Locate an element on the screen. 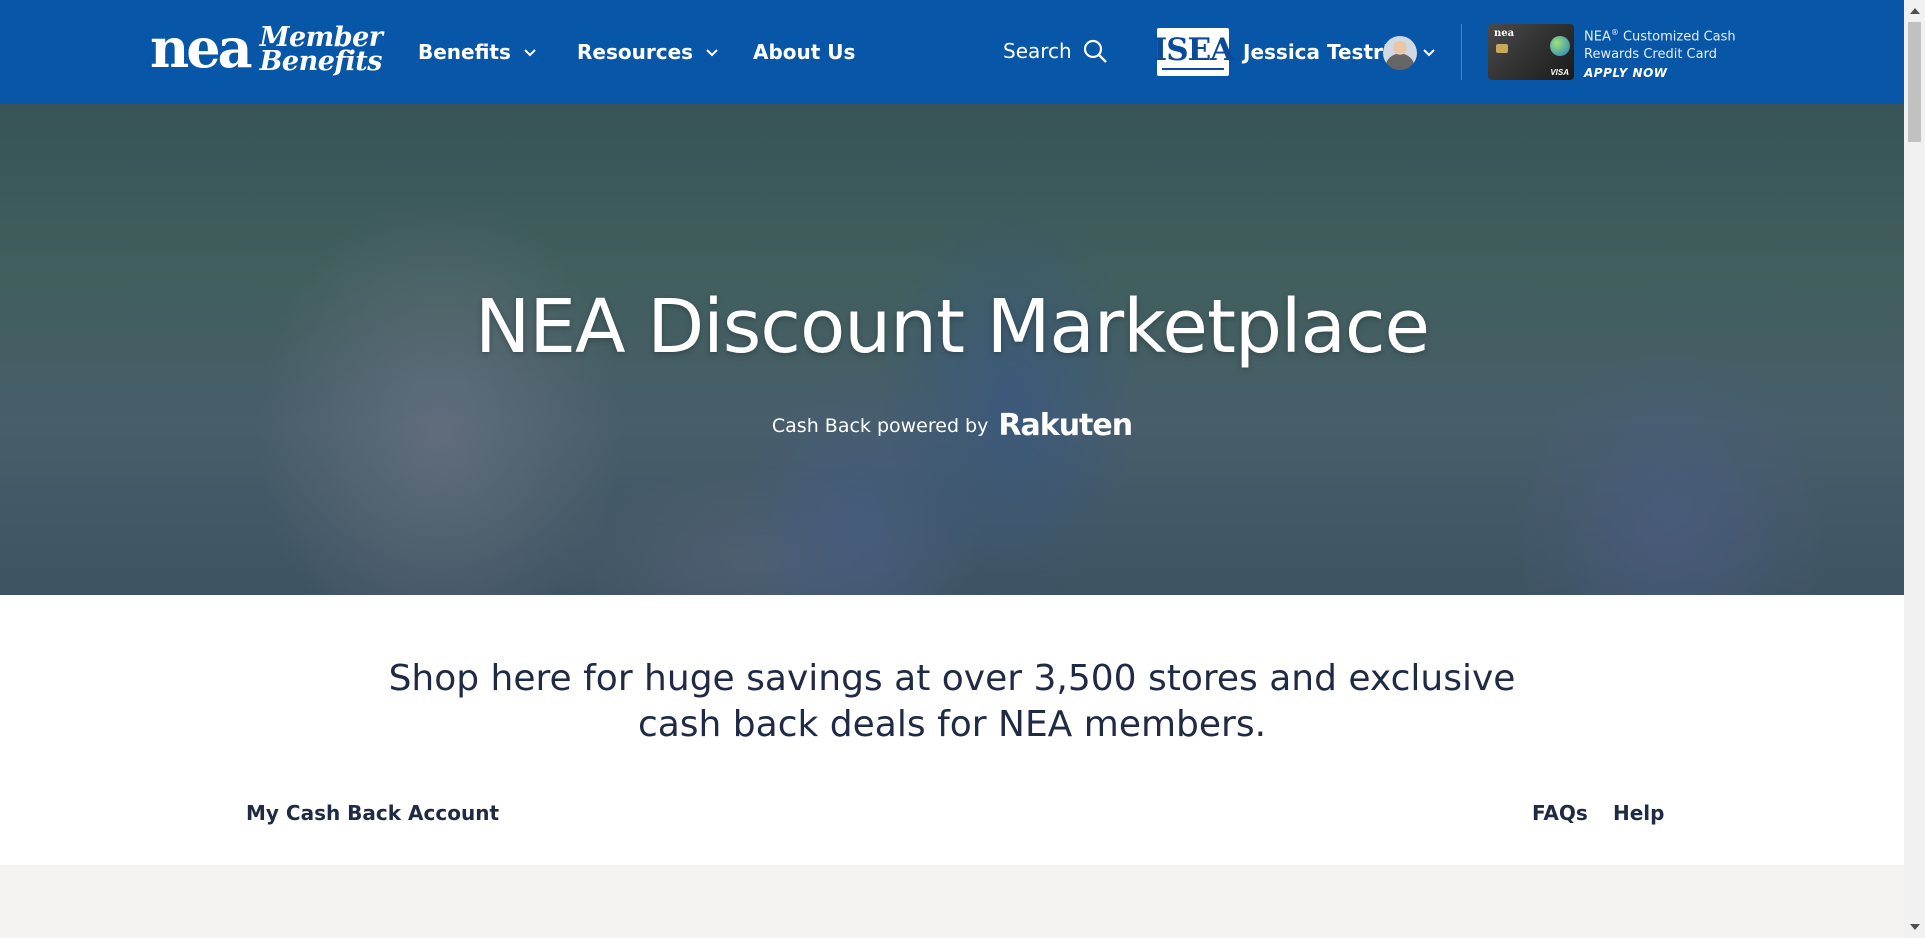 The width and height of the screenshot is (1925, 938). card-promo-line2: Rewards Credit Card is located at coordinates (1650, 55).